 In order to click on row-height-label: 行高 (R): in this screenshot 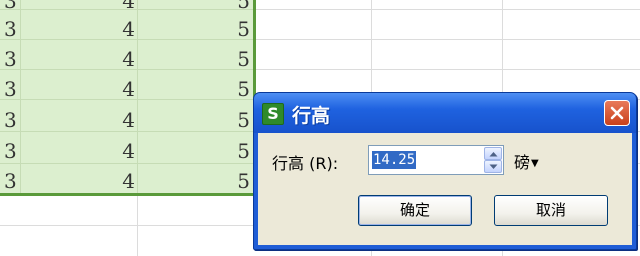, I will do `click(305, 163)`.